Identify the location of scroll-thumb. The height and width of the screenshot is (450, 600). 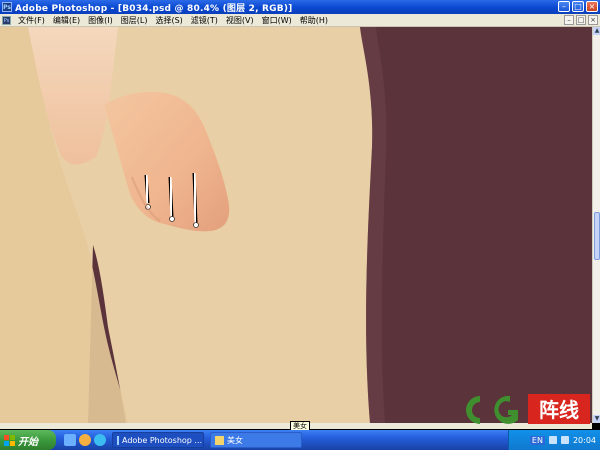
(597, 236).